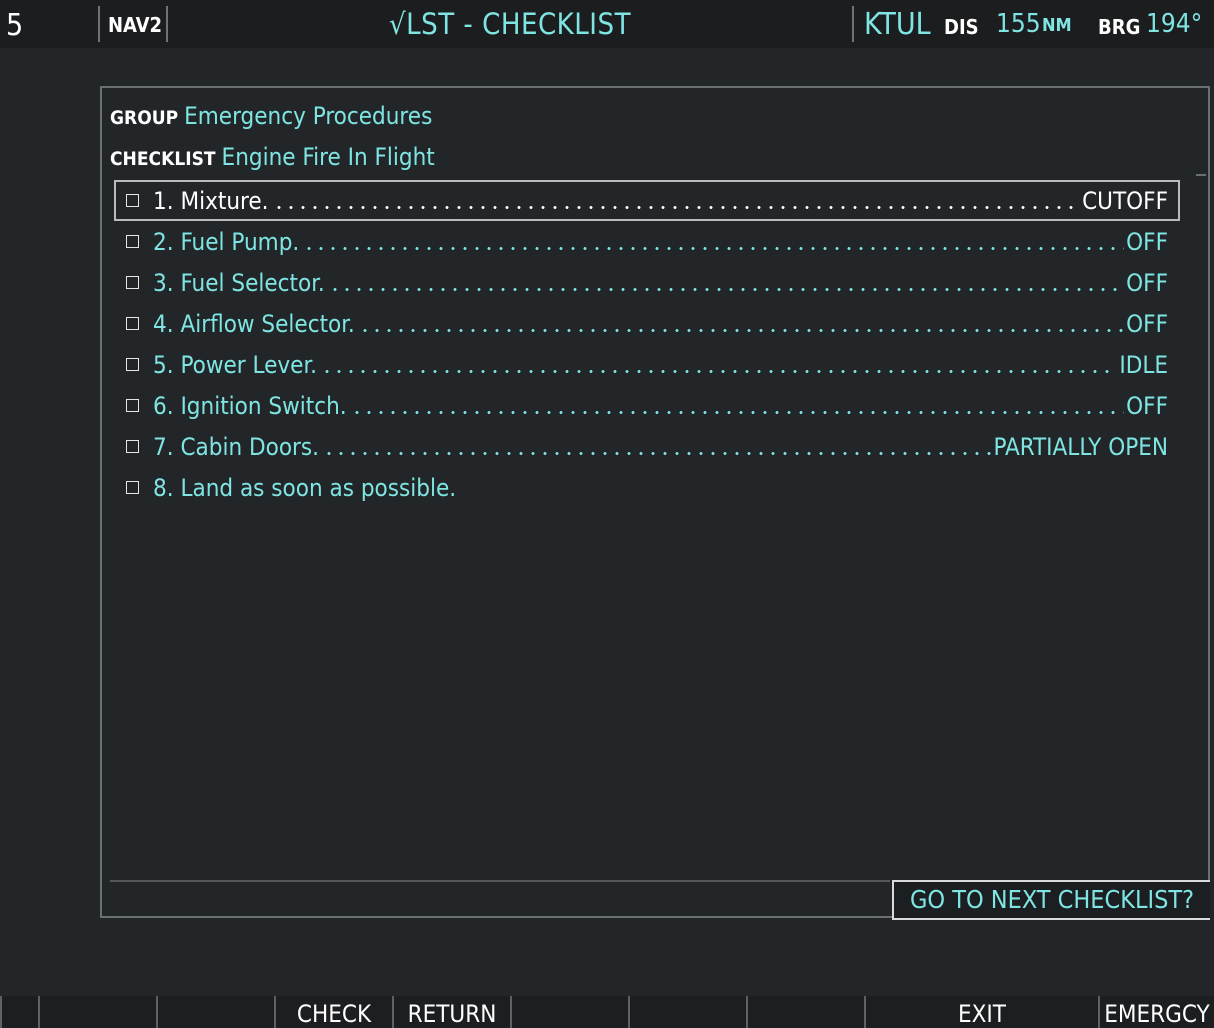  What do you see at coordinates (1018, 24) in the screenshot?
I see `distance-value: 155` at bounding box center [1018, 24].